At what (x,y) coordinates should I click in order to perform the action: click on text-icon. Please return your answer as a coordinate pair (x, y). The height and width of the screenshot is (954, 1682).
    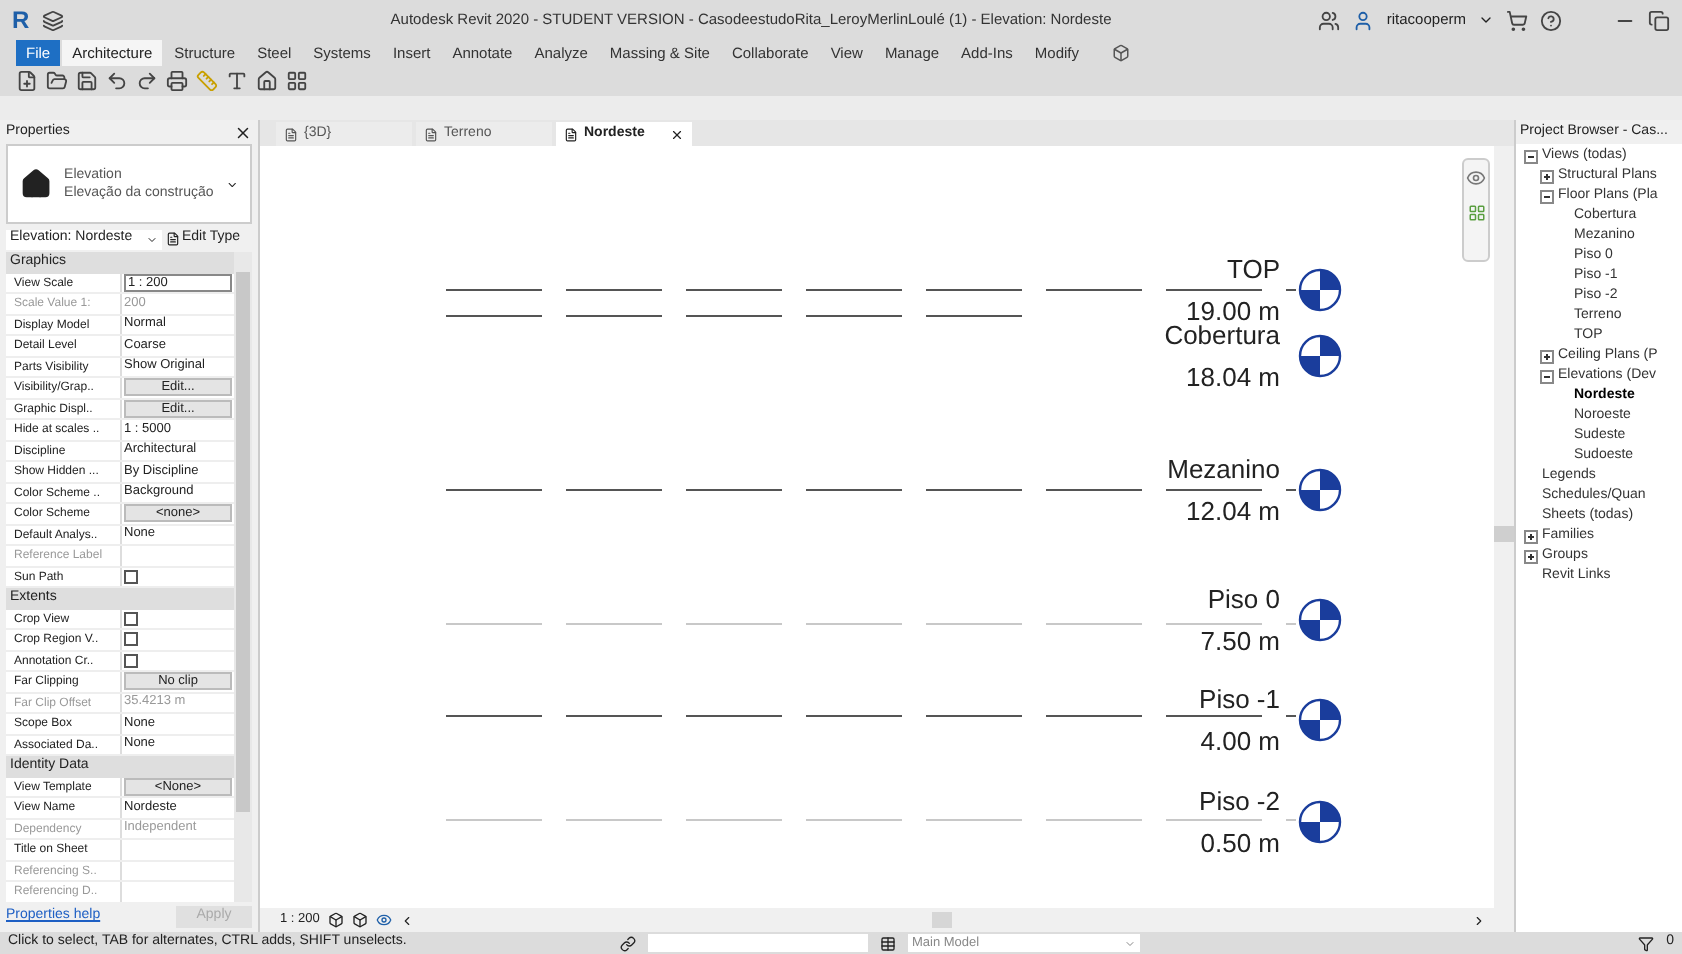
    Looking at the image, I should click on (237, 81).